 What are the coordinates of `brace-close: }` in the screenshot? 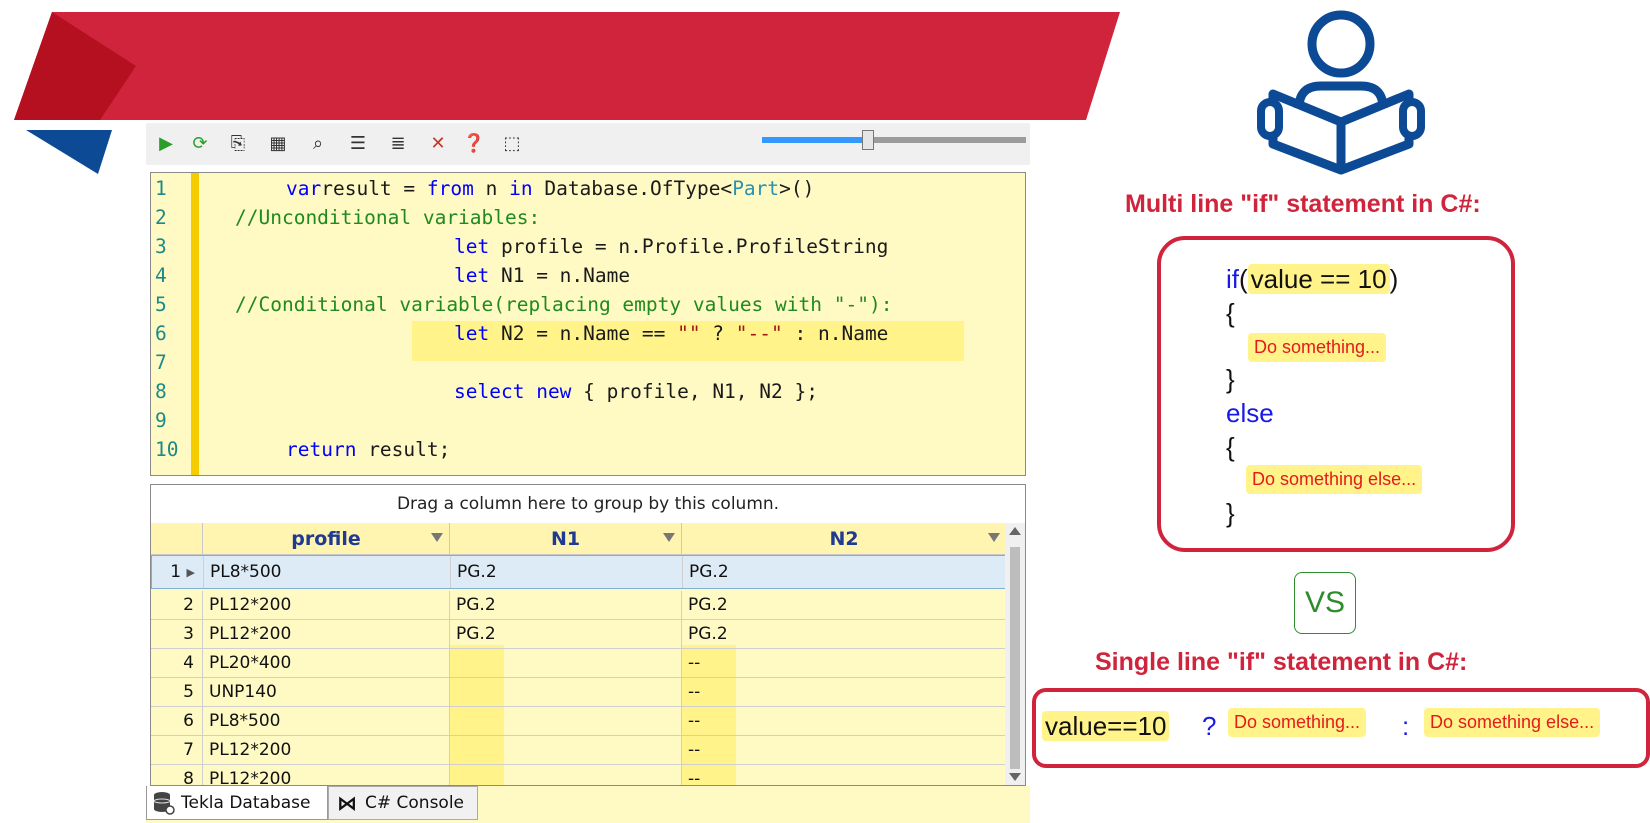 It's located at (1230, 513).